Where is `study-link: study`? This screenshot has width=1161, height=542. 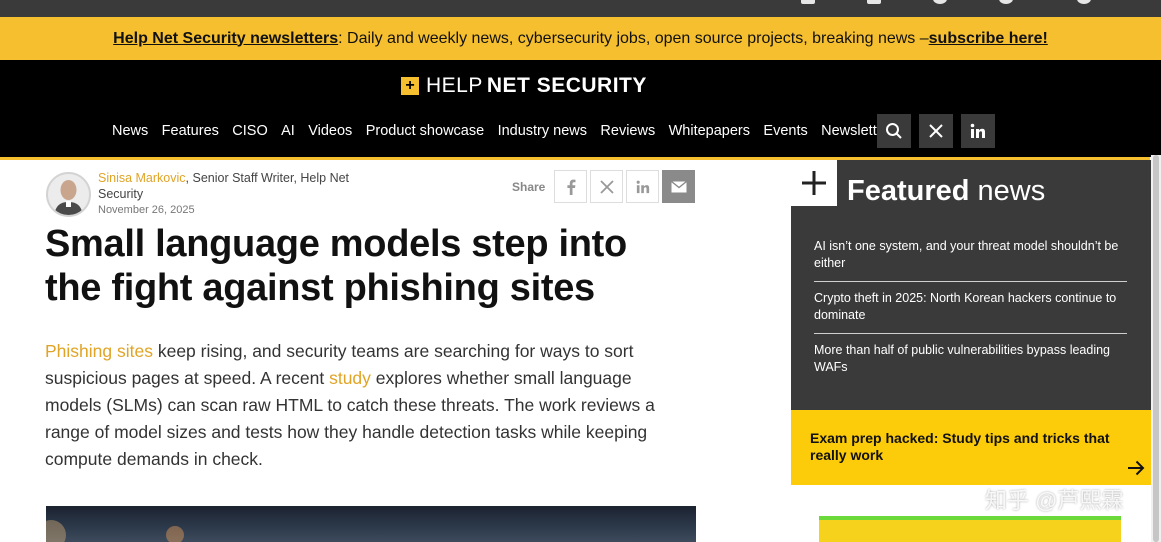
study-link: study is located at coordinates (350, 378).